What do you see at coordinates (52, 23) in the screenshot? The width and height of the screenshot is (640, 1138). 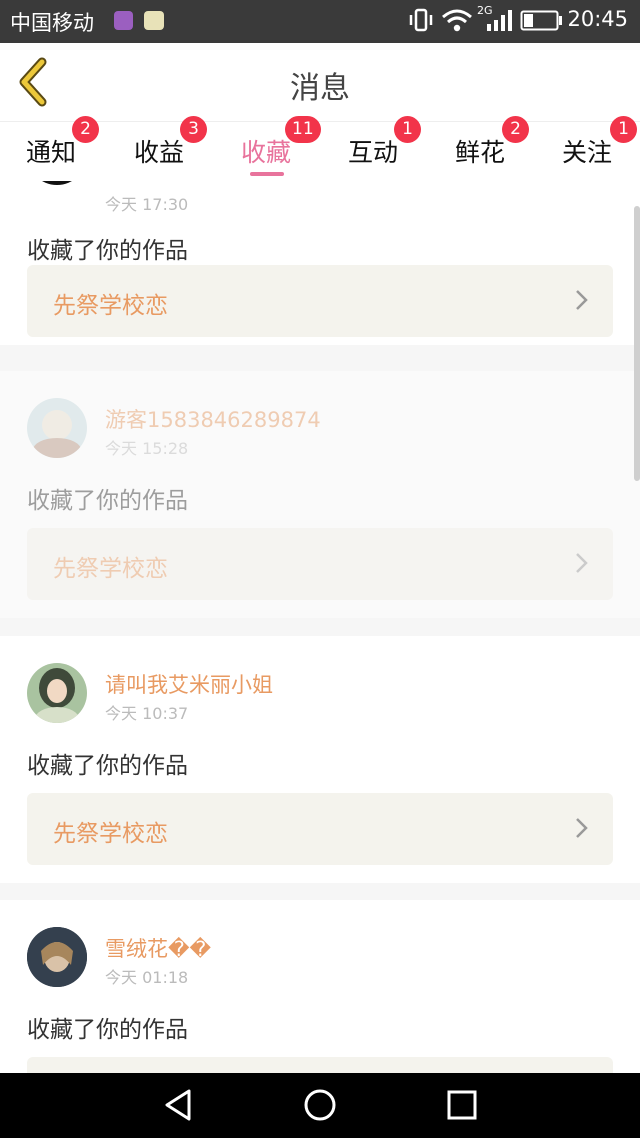 I see `carrier-label: 中国移动` at bounding box center [52, 23].